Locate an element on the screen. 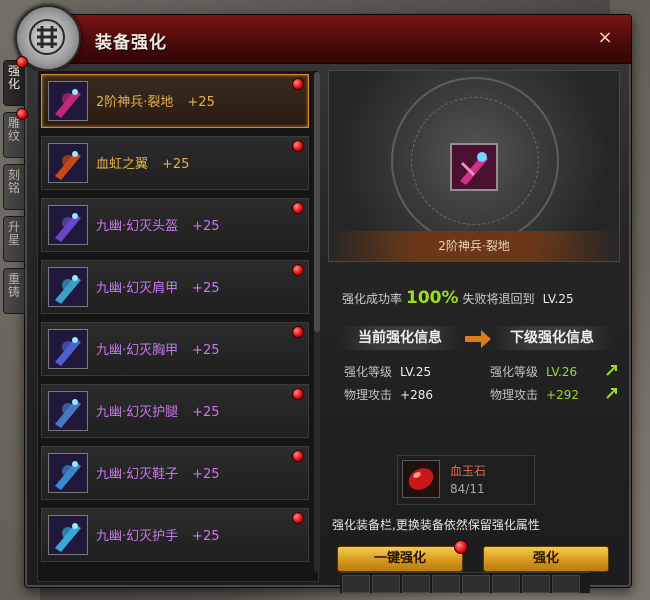  next-attack-stat: 物理攻击 +292 is located at coordinates (534, 394).